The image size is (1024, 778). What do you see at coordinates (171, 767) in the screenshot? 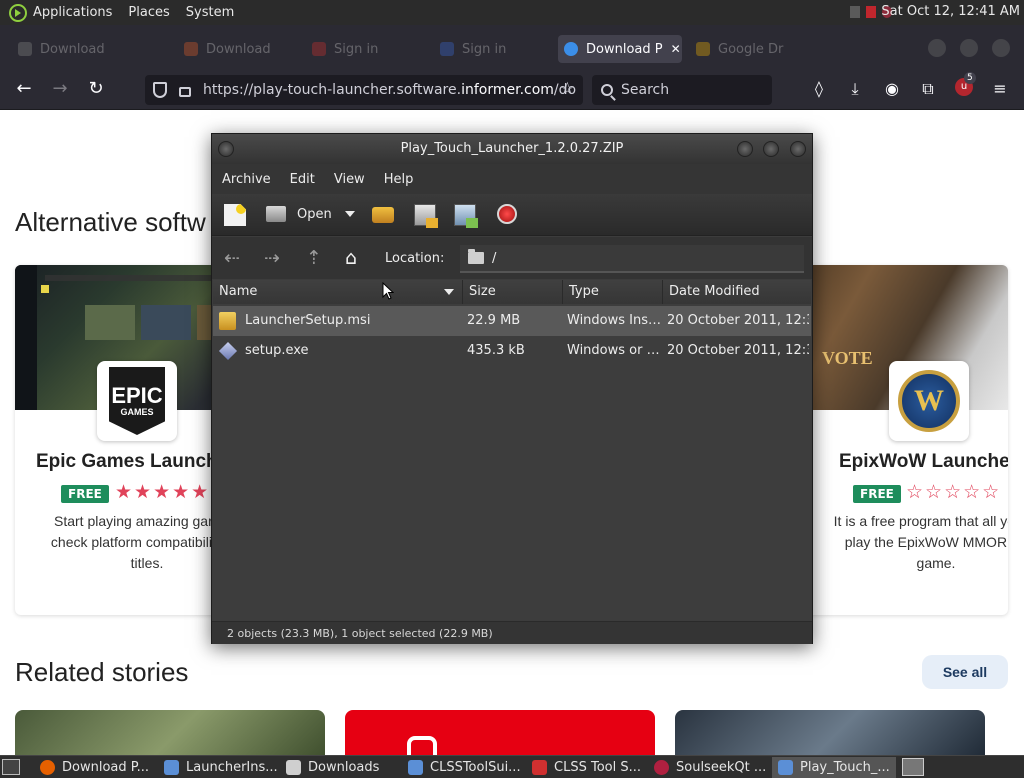
I see `installer-icon` at bounding box center [171, 767].